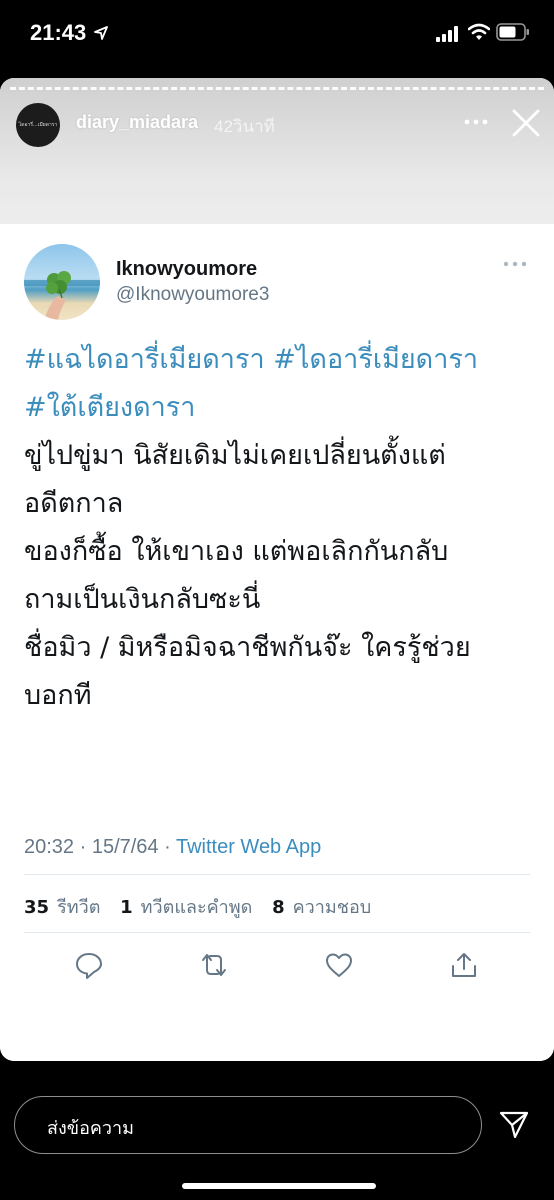 The height and width of the screenshot is (1200, 554). What do you see at coordinates (137, 122) in the screenshot?
I see `story-username: diary_miadara` at bounding box center [137, 122].